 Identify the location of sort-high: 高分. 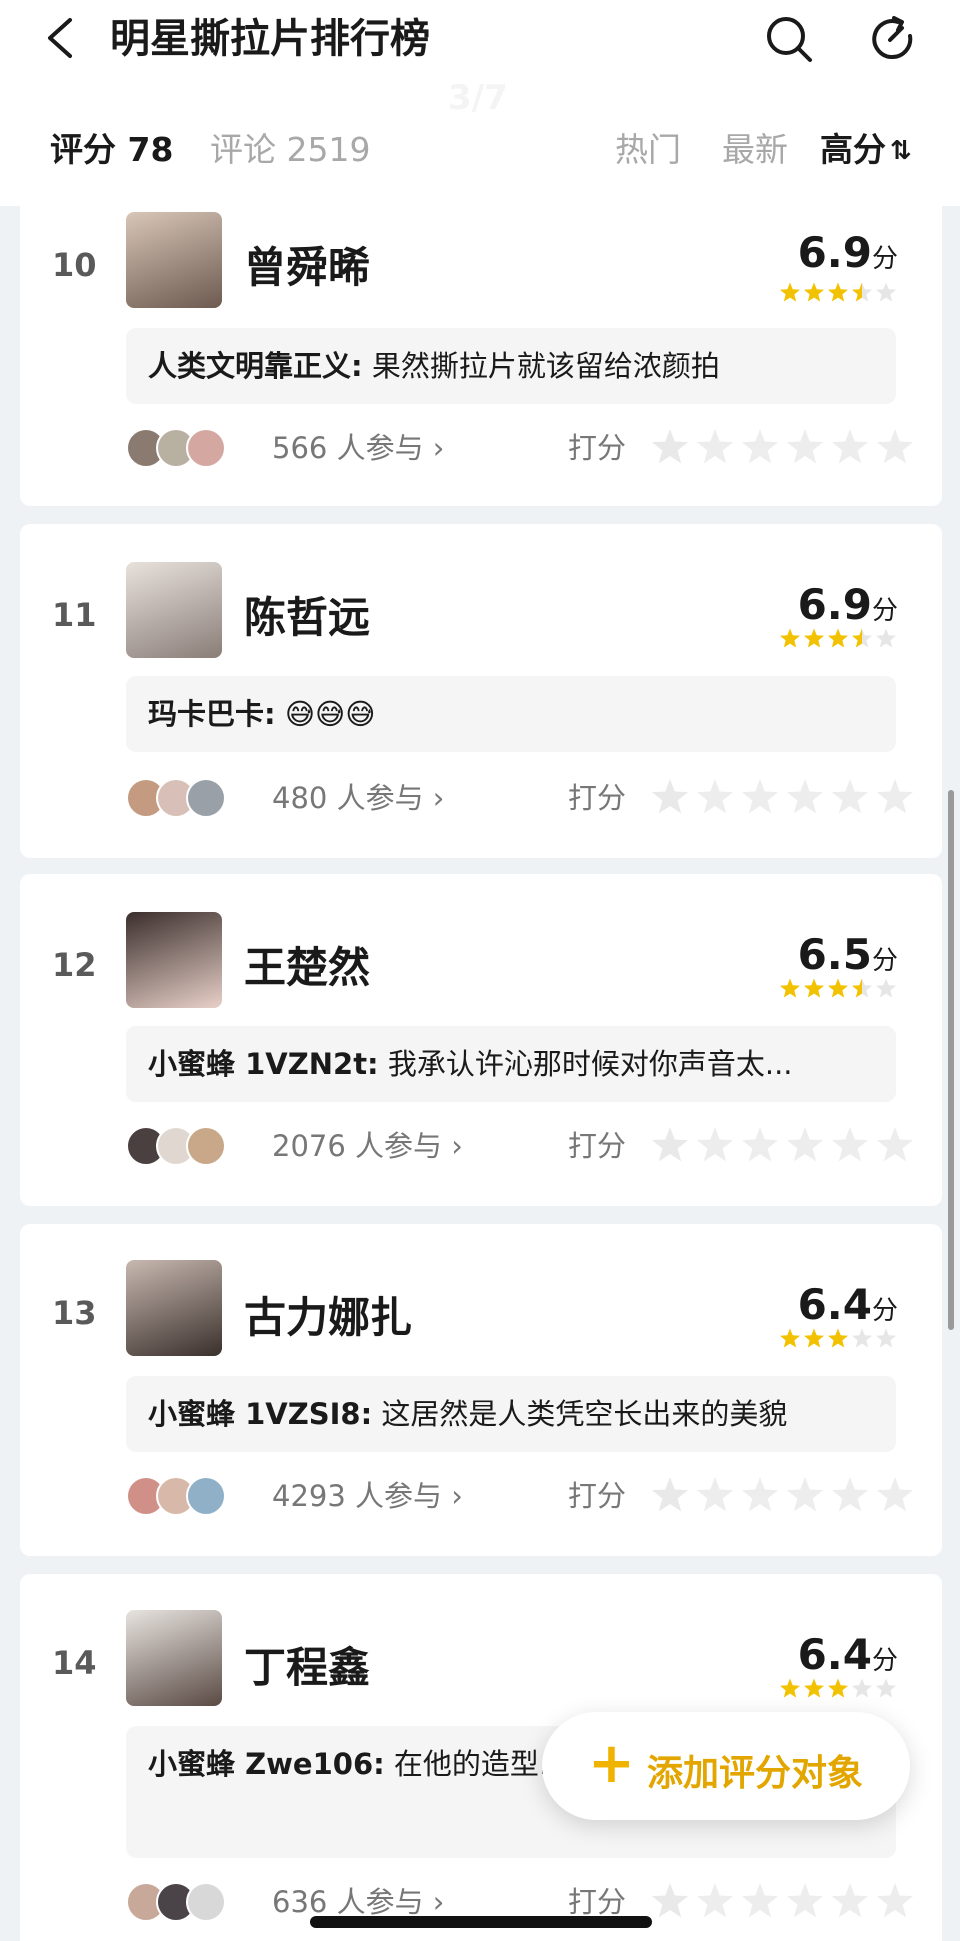
(853, 150).